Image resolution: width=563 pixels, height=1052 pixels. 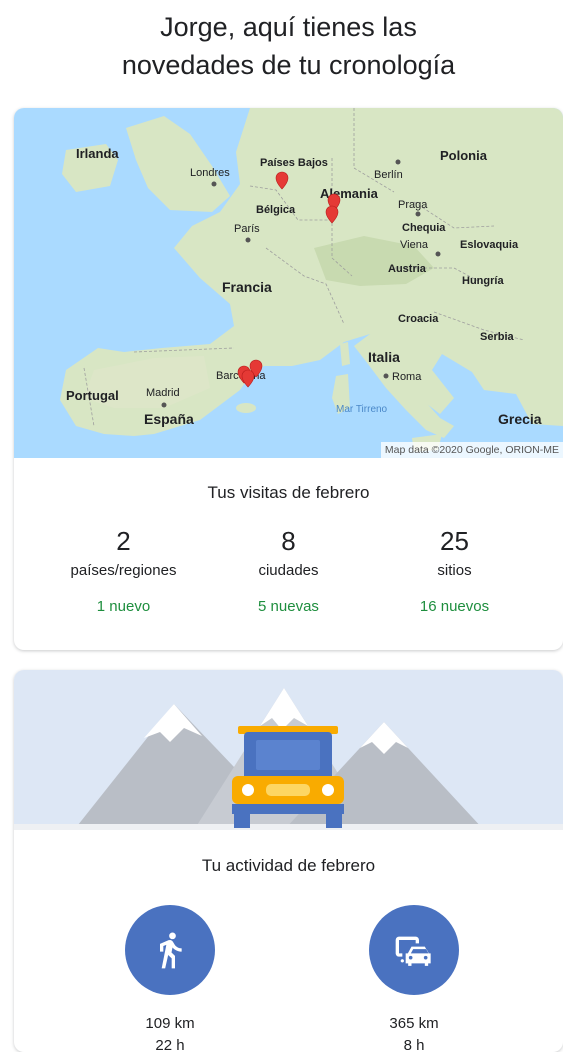 I want to click on stat-cities-new: 5 nuevas, so click(x=288, y=607).